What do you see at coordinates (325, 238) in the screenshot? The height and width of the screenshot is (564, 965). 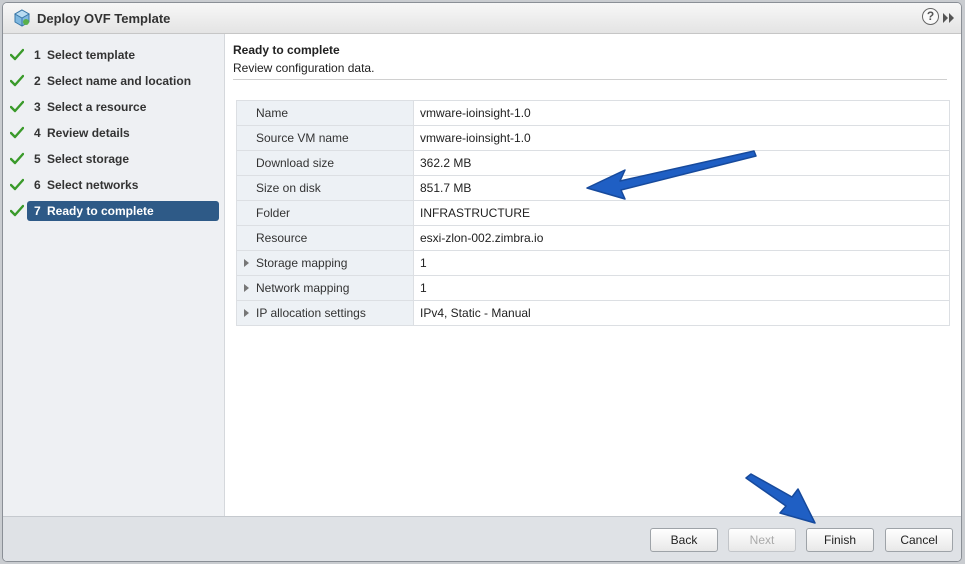 I see `config-key: Resource` at bounding box center [325, 238].